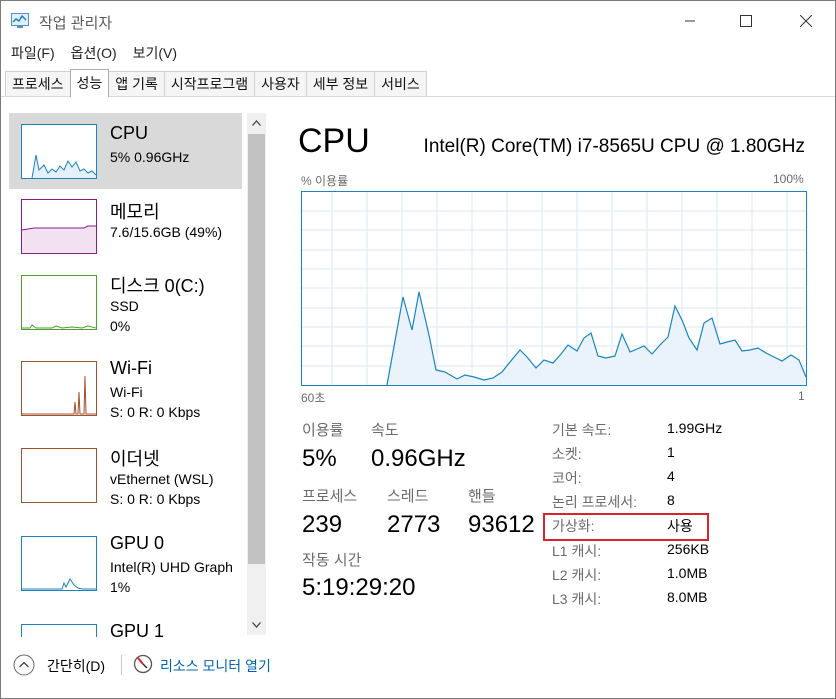 The height and width of the screenshot is (699, 836). I want to click on sidebar-wifi-title: Wi-Fi, so click(131, 368).